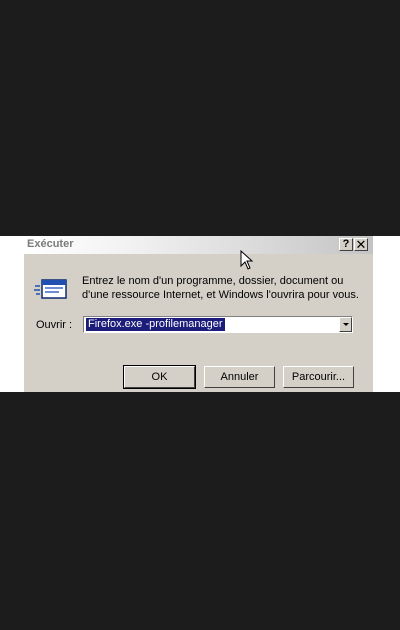 The width and height of the screenshot is (400, 630). Describe the element at coordinates (50, 244) in the screenshot. I see `window-title: Exécuter` at that location.